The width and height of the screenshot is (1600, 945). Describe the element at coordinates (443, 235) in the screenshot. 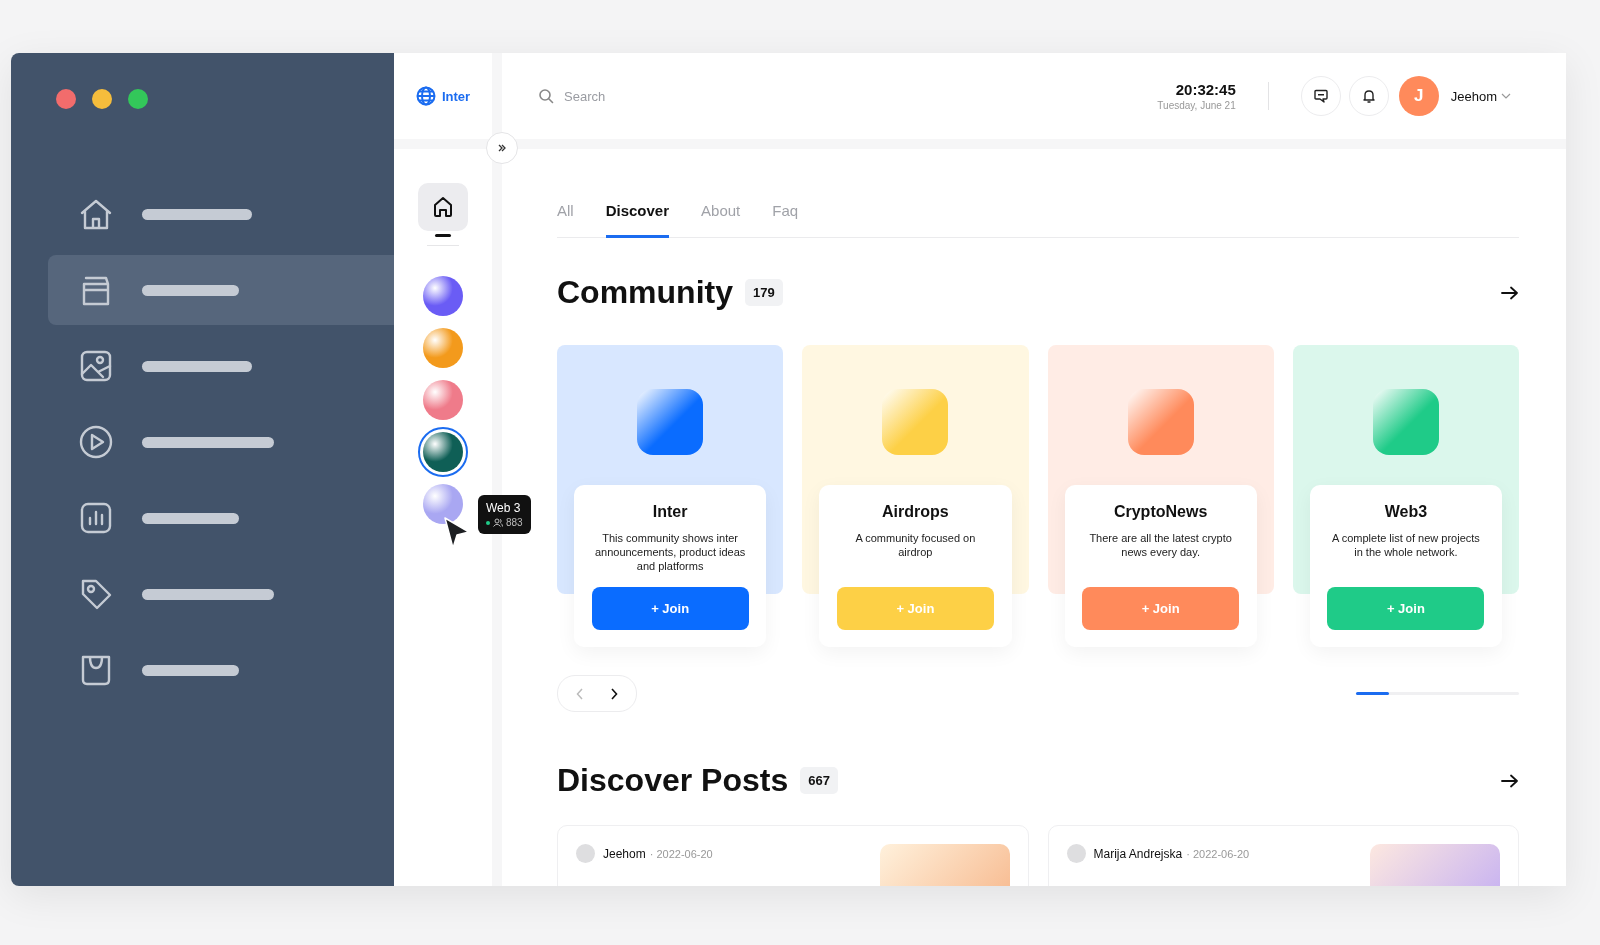

I see `active-indicator` at that location.